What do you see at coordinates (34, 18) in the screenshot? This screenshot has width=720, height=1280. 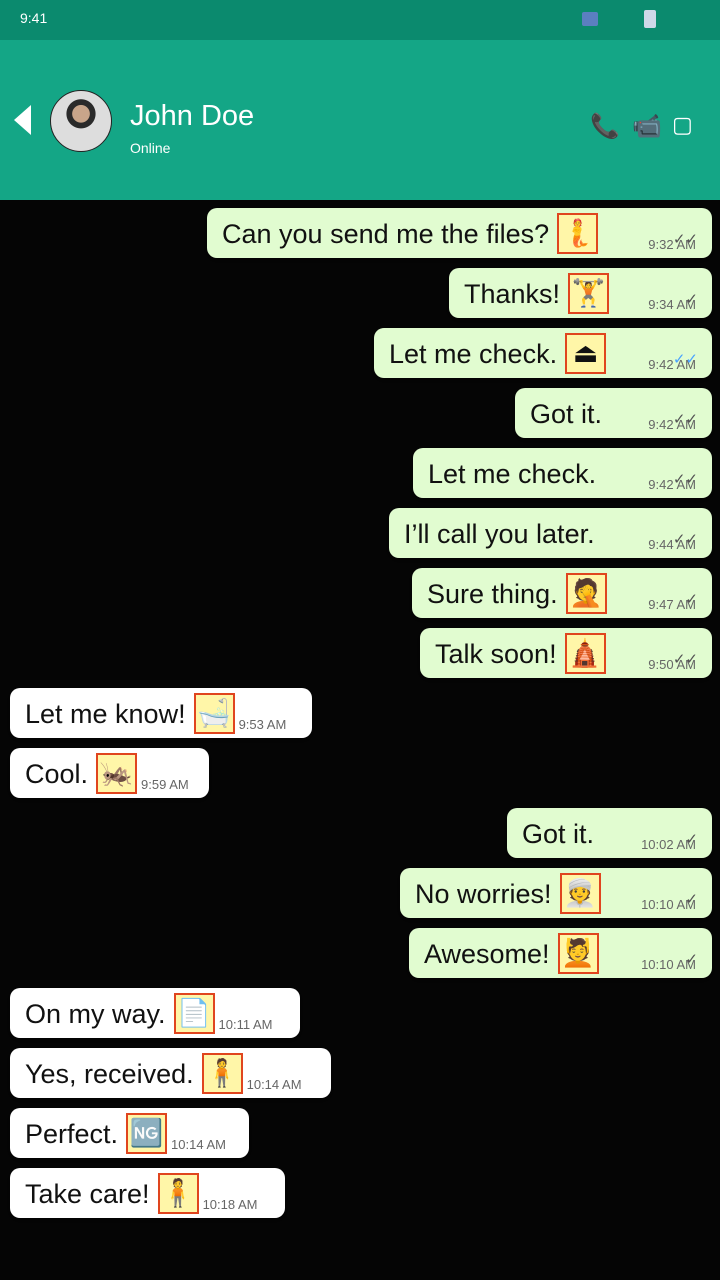 I see `status-time: 9:41` at bounding box center [34, 18].